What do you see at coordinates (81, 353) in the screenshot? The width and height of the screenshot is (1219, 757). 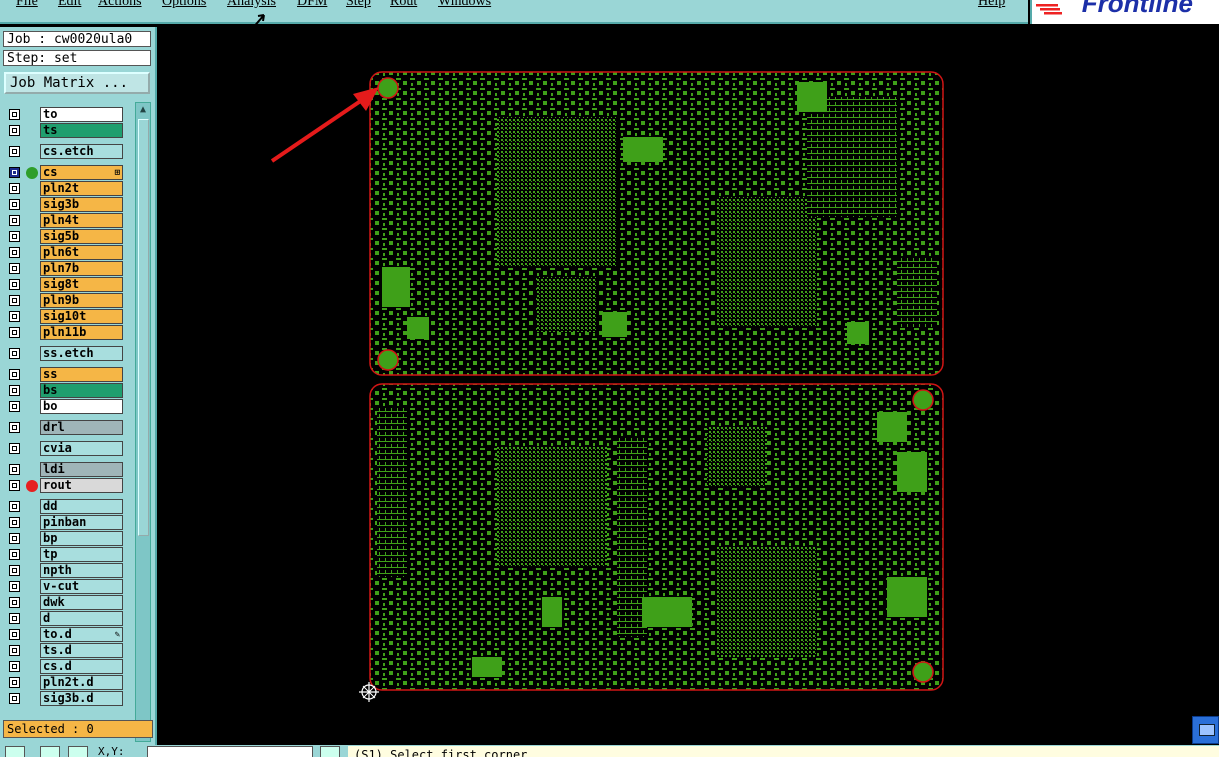 I see `layer-name: ss.etch` at bounding box center [81, 353].